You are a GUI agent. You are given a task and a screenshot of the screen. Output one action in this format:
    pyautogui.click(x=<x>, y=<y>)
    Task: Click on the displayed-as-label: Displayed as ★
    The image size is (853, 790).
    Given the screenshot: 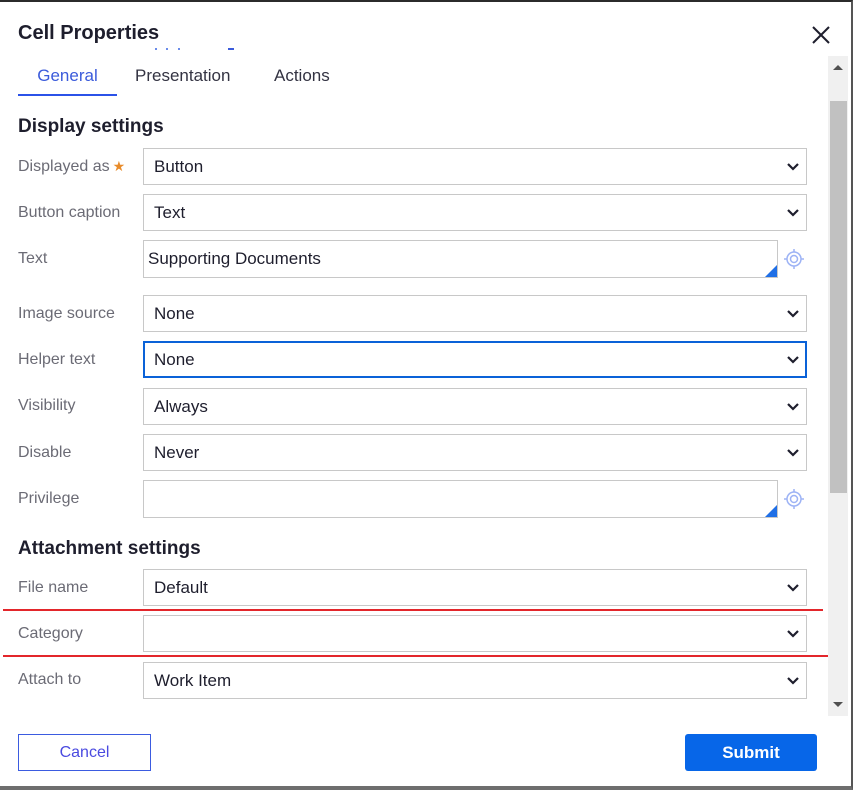 What is the action you would take?
    pyautogui.click(x=71, y=167)
    